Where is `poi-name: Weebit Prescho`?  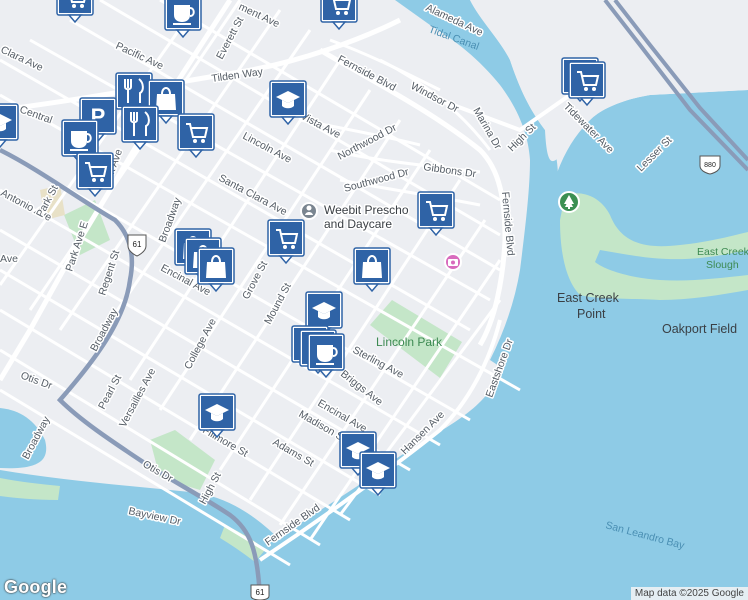 poi-name: Weebit Prescho is located at coordinates (366, 210).